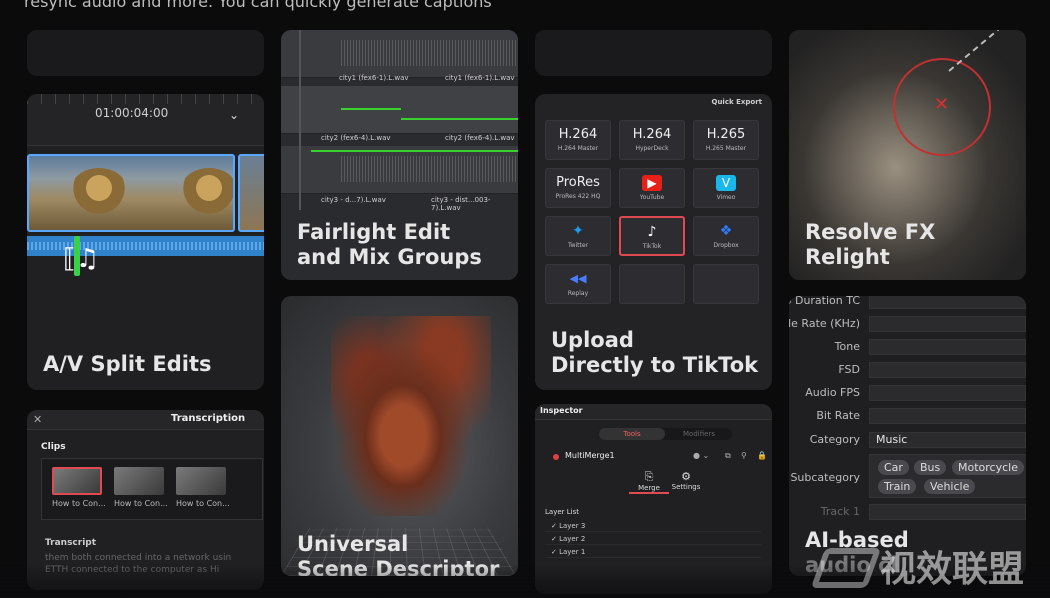 Image resolution: width=1050 pixels, height=598 pixels. I want to click on light-source-x-icon: ✕, so click(942, 104).